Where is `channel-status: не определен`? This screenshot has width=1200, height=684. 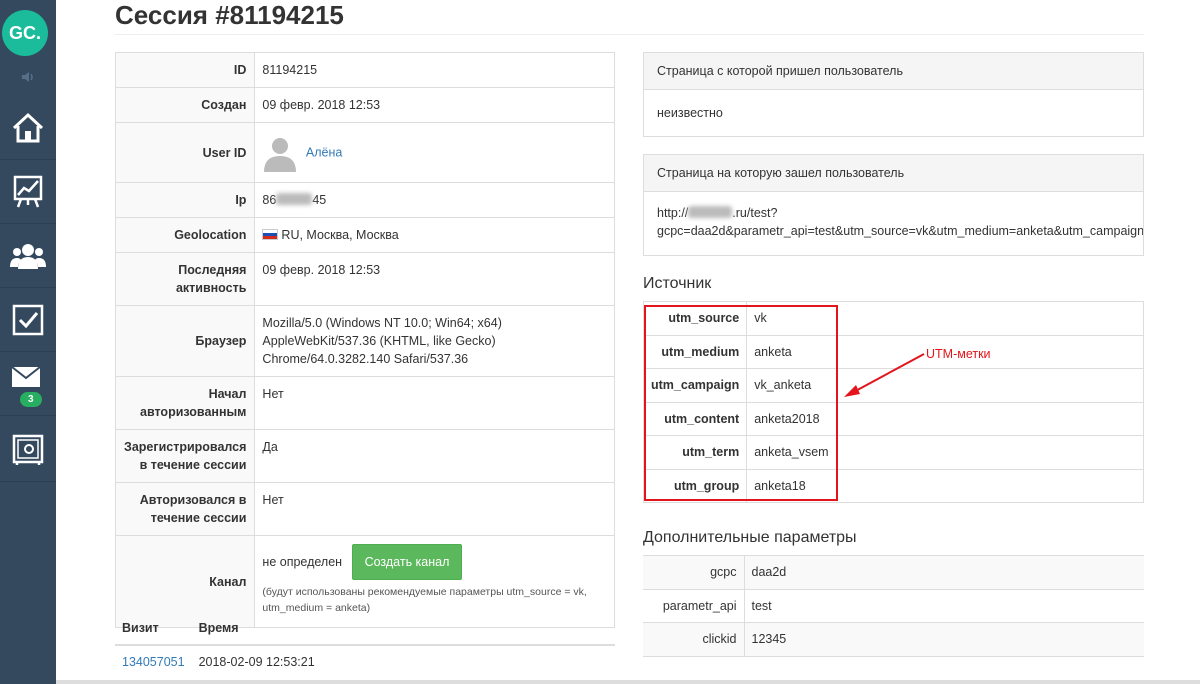
channel-status: не определен is located at coordinates (302, 562).